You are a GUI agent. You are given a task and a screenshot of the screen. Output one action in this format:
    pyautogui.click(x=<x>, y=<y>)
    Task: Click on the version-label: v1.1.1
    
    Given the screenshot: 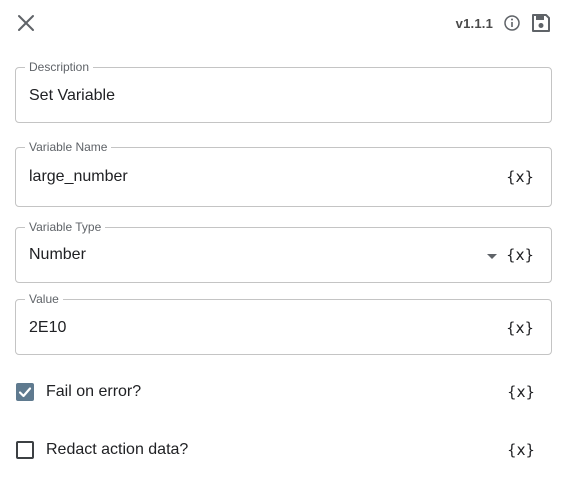 What is the action you would take?
    pyautogui.click(x=474, y=23)
    